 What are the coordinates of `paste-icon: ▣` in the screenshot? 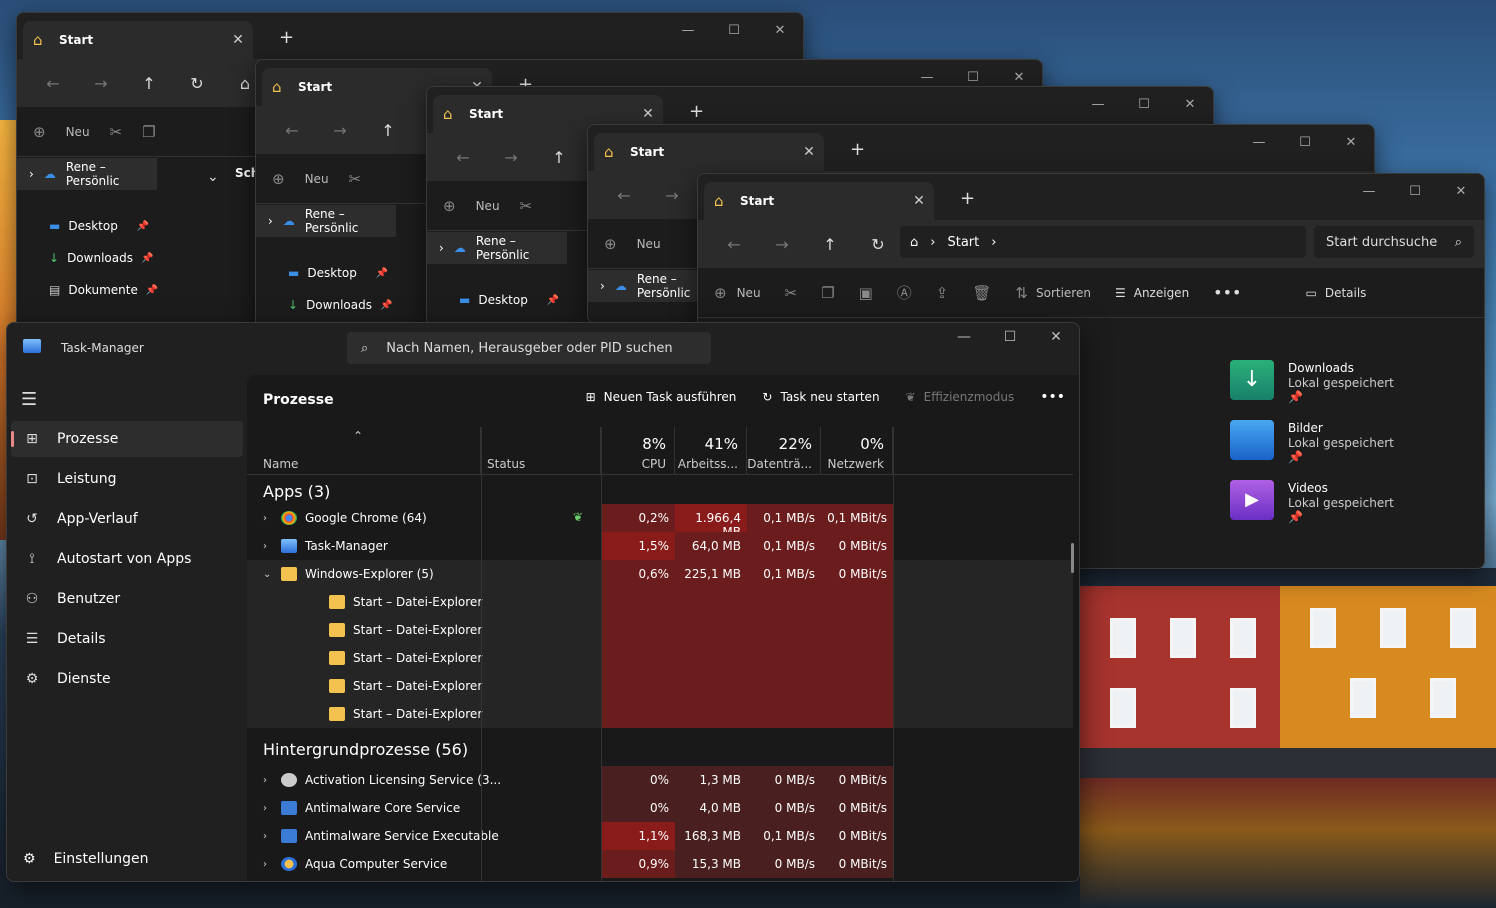 It's located at (866, 293).